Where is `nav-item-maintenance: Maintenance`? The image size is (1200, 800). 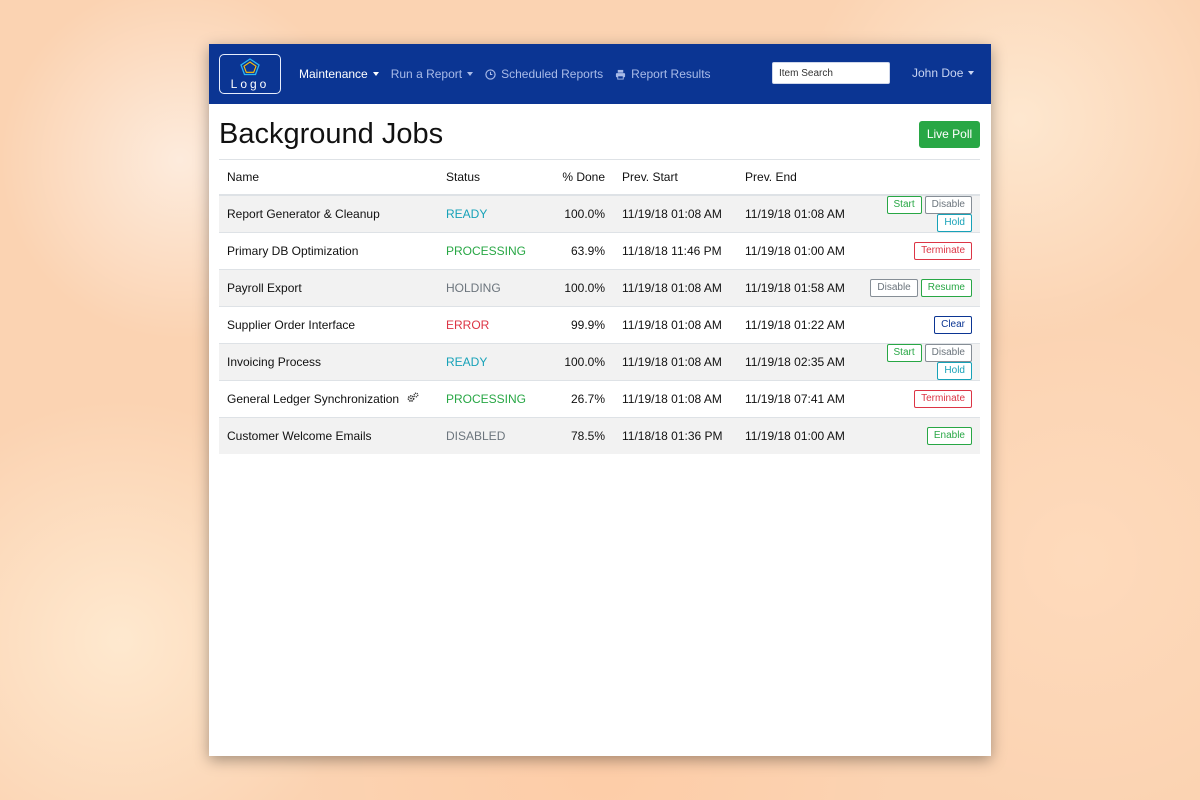
nav-item-maintenance: Maintenance is located at coordinates (339, 74).